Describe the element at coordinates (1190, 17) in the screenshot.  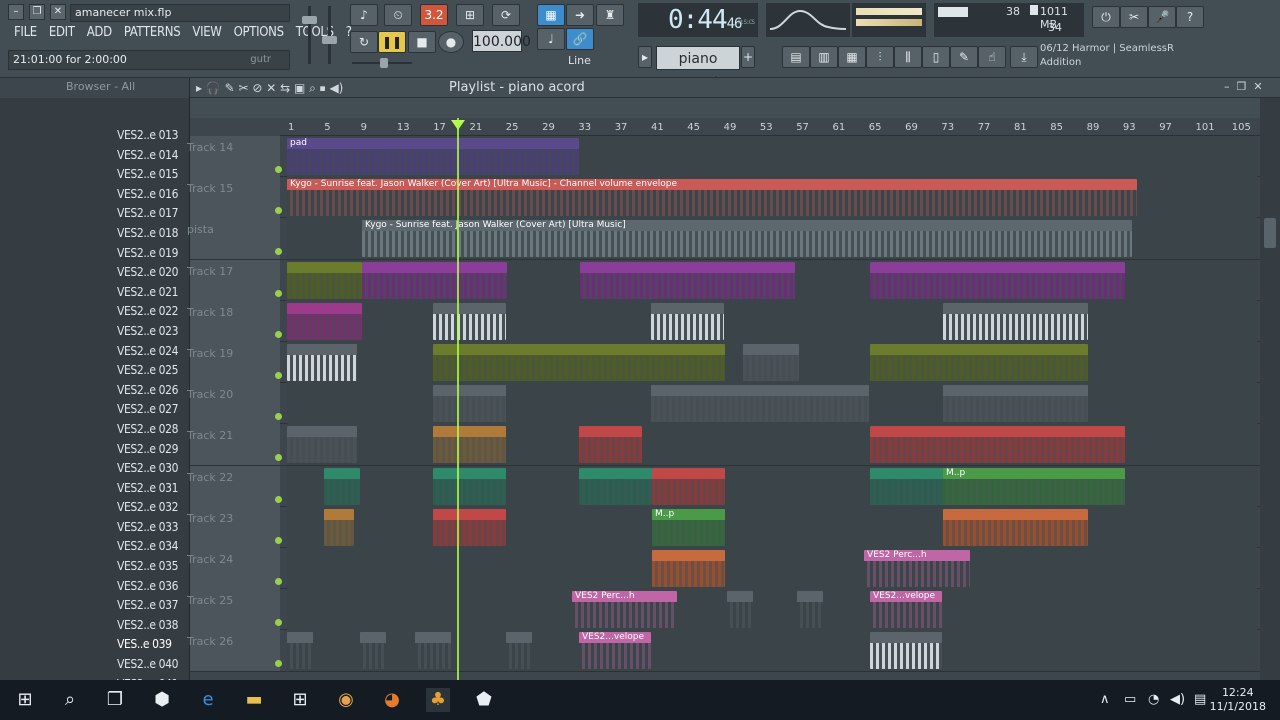
I see `help-icon: ?` at that location.